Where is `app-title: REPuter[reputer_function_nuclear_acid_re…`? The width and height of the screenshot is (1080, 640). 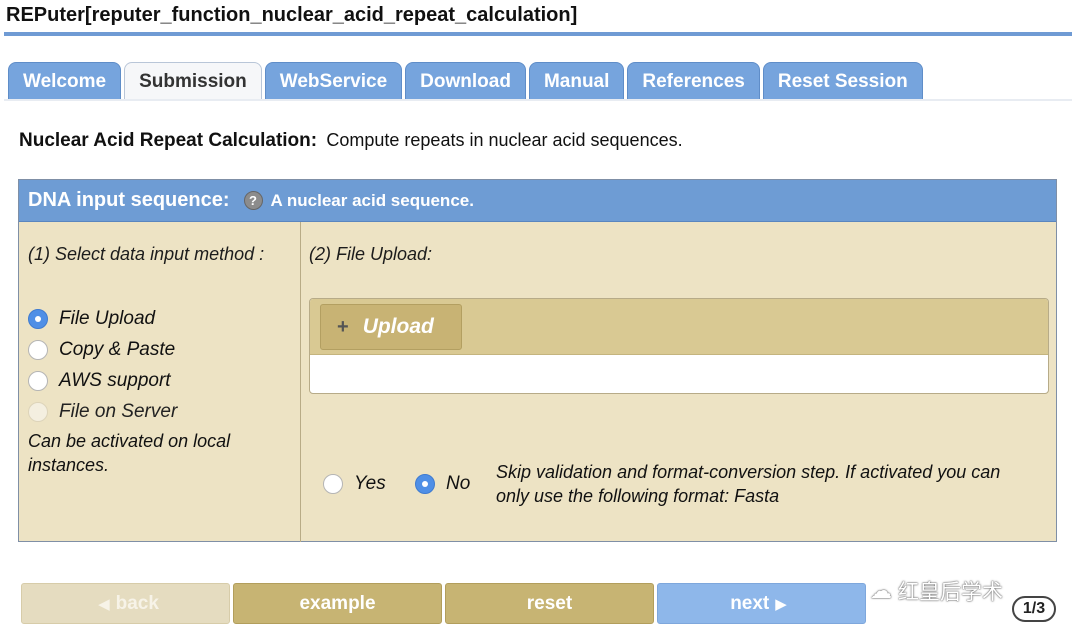
app-title: REPuter[reputer_function_nuclear_acid_re… is located at coordinates (292, 15).